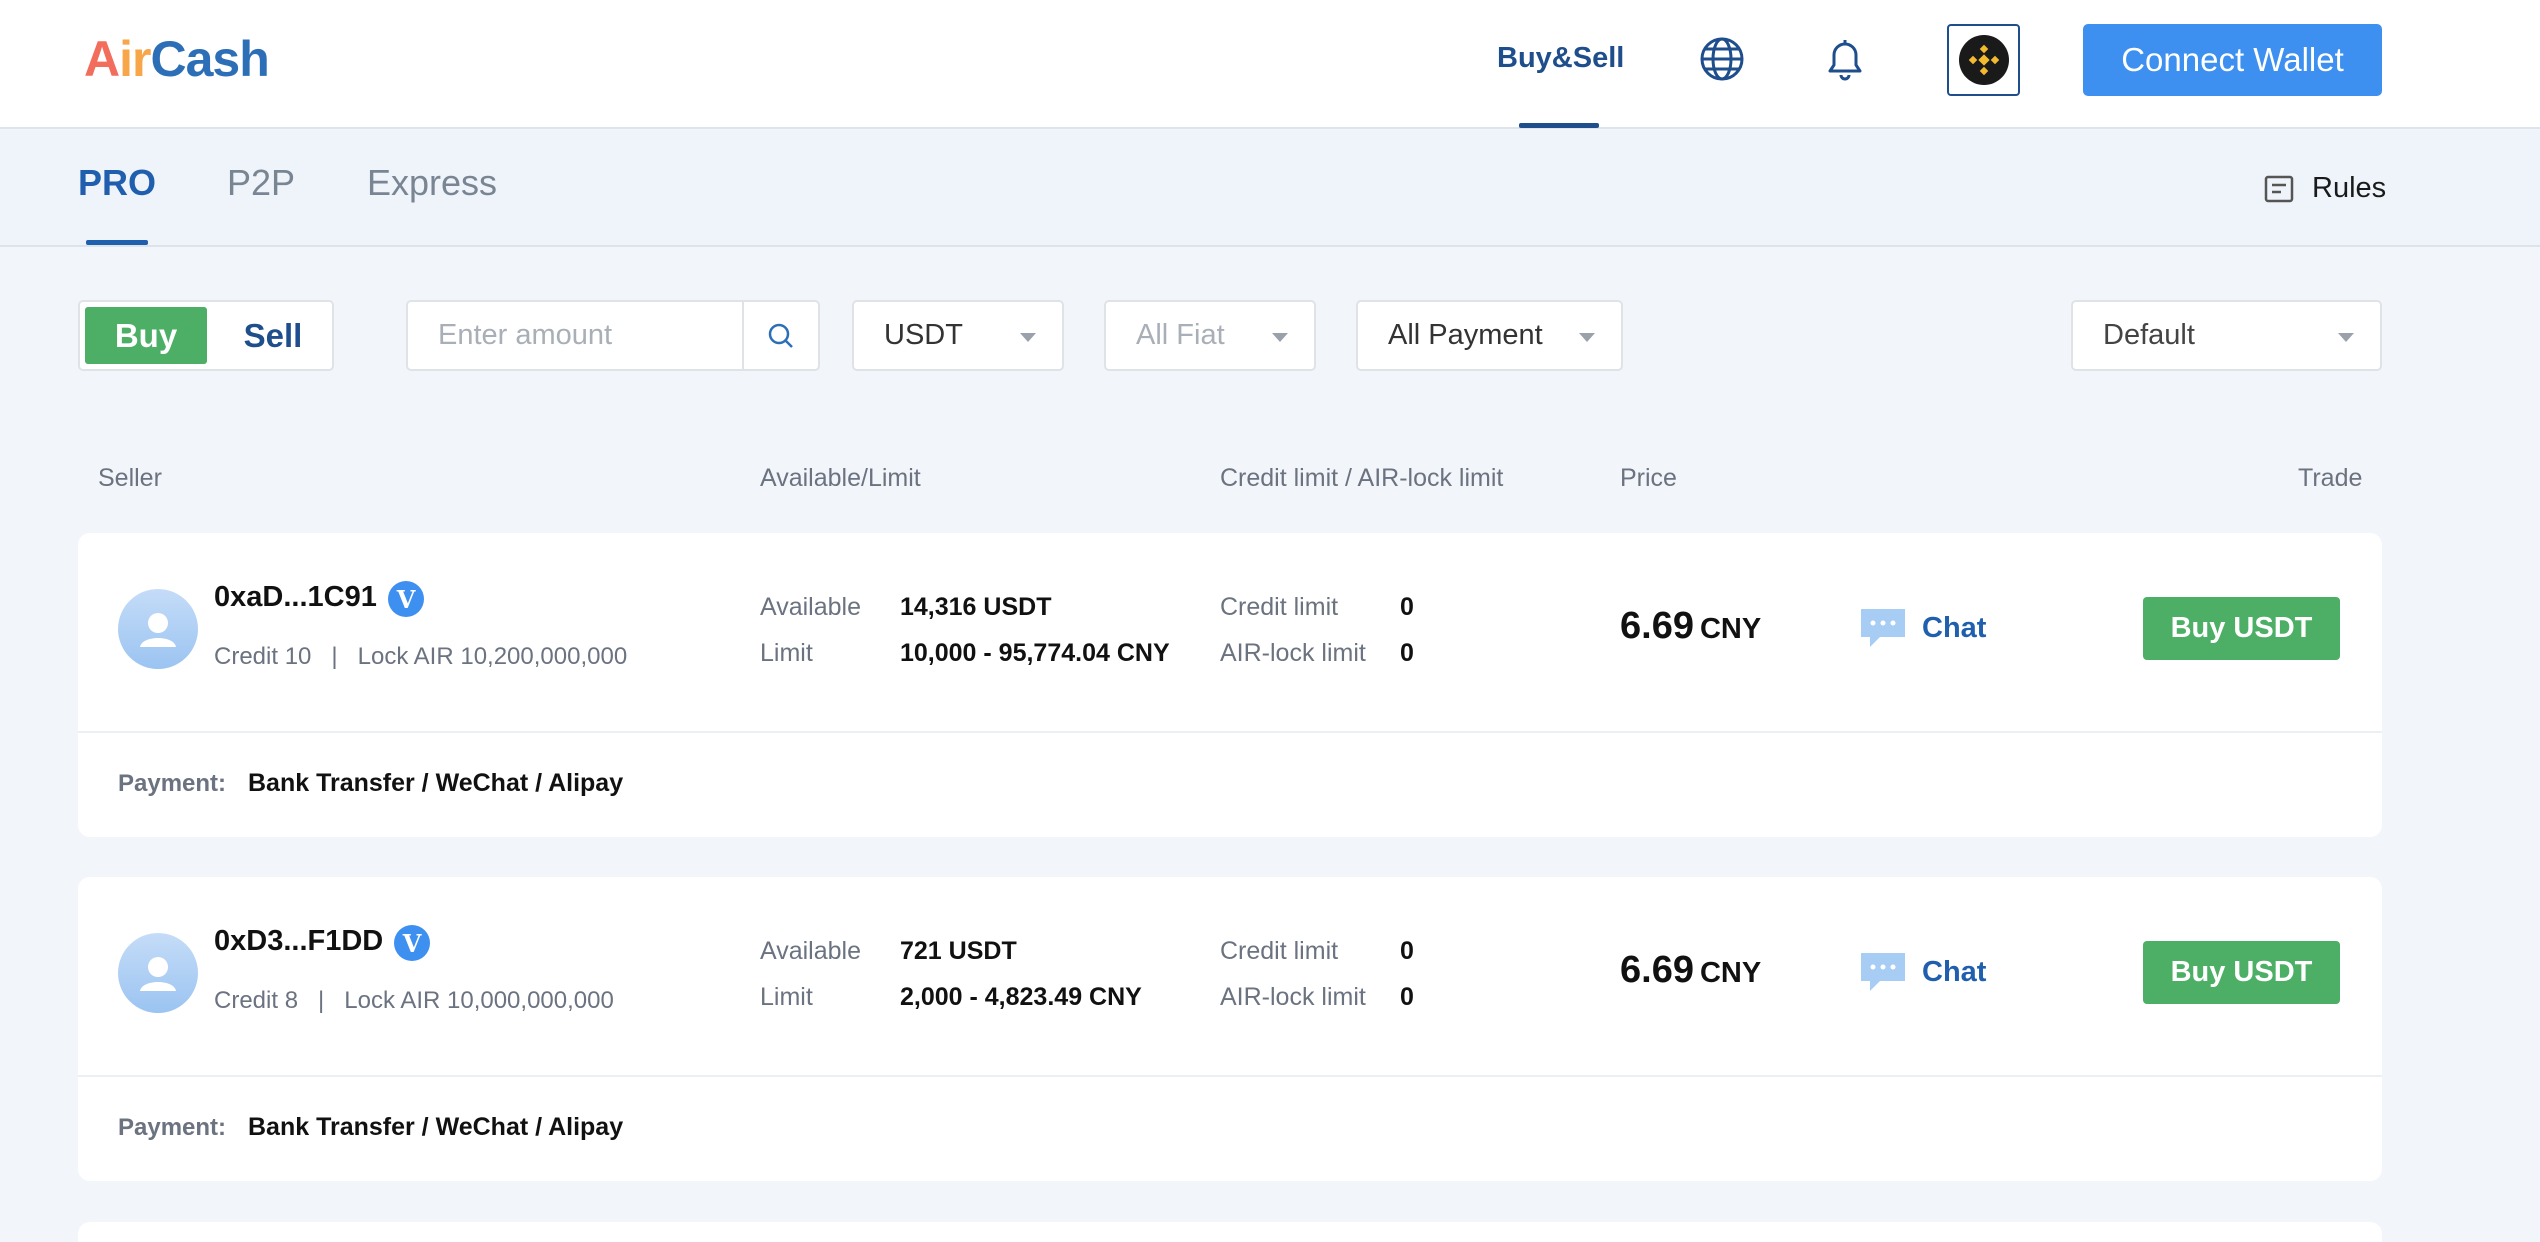 The width and height of the screenshot is (2540, 1242). Describe the element at coordinates (840, 478) in the screenshot. I see `header-available-limit: Available/Limit` at that location.